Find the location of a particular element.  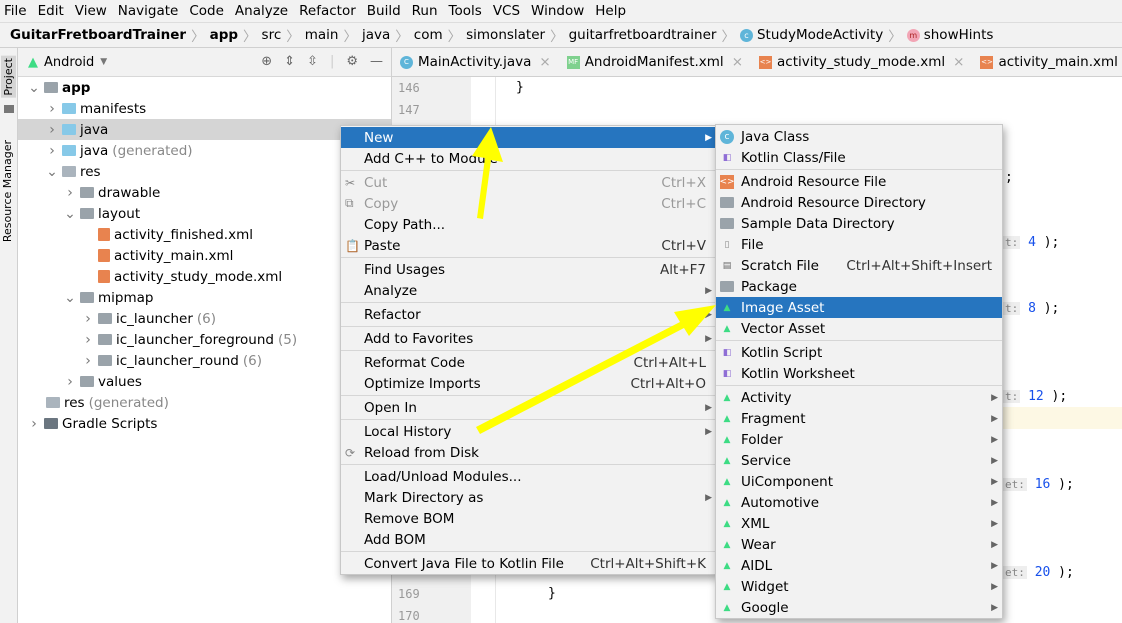

menu-item-new: New ▶ is located at coordinates (528, 137).